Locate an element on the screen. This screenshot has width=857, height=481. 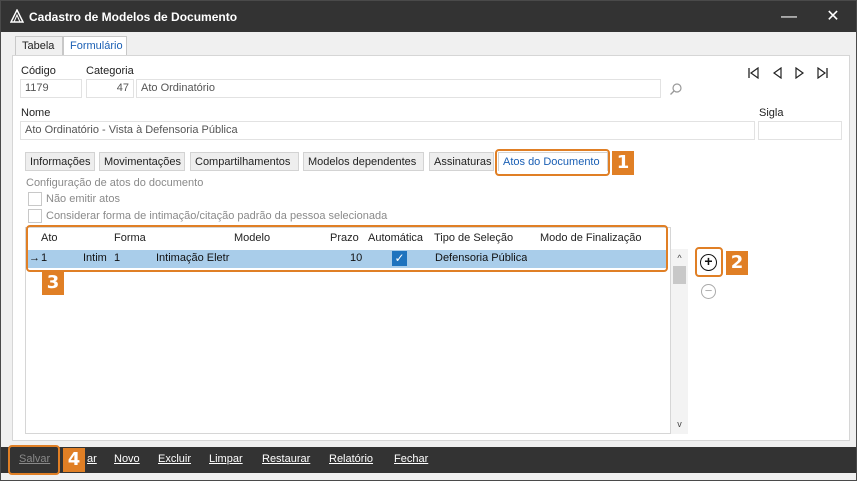
scroll-down-icon: v is located at coordinates (679, 424).